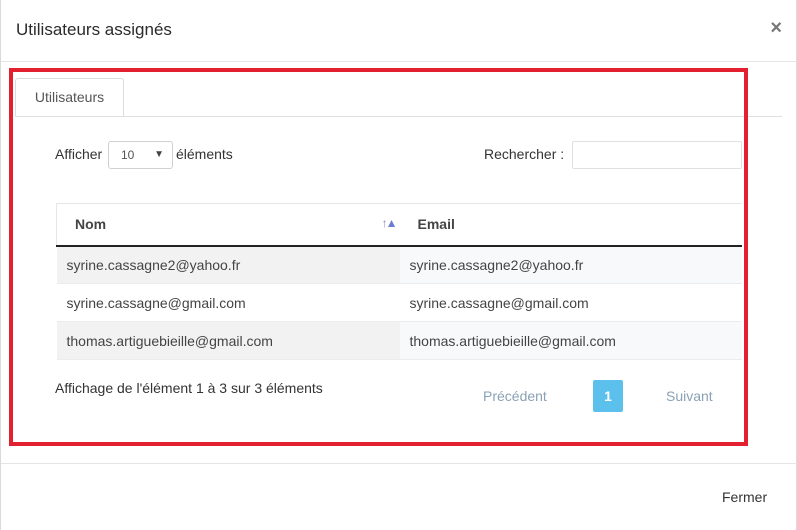 Image resolution: width=797 pixels, height=530 pixels. What do you see at coordinates (776, 28) in the screenshot?
I see `close-icon: ×` at bounding box center [776, 28].